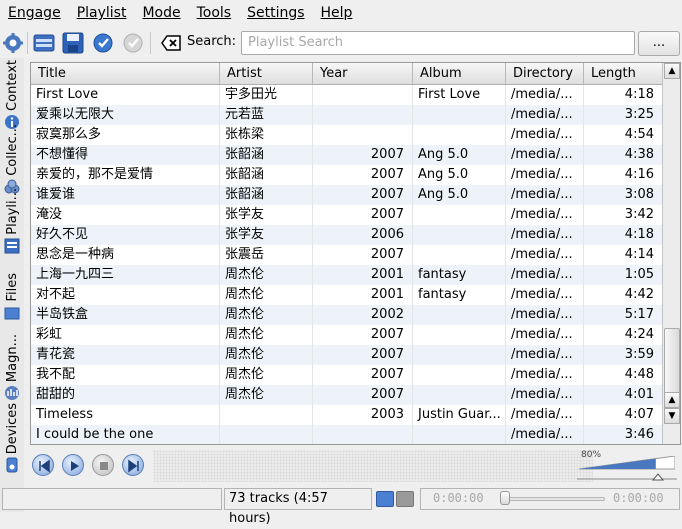 This screenshot has height=529, width=682. I want to click on table-row: Timeless 2003 Justin Guar.../media/... 4:07, so click(347, 415).